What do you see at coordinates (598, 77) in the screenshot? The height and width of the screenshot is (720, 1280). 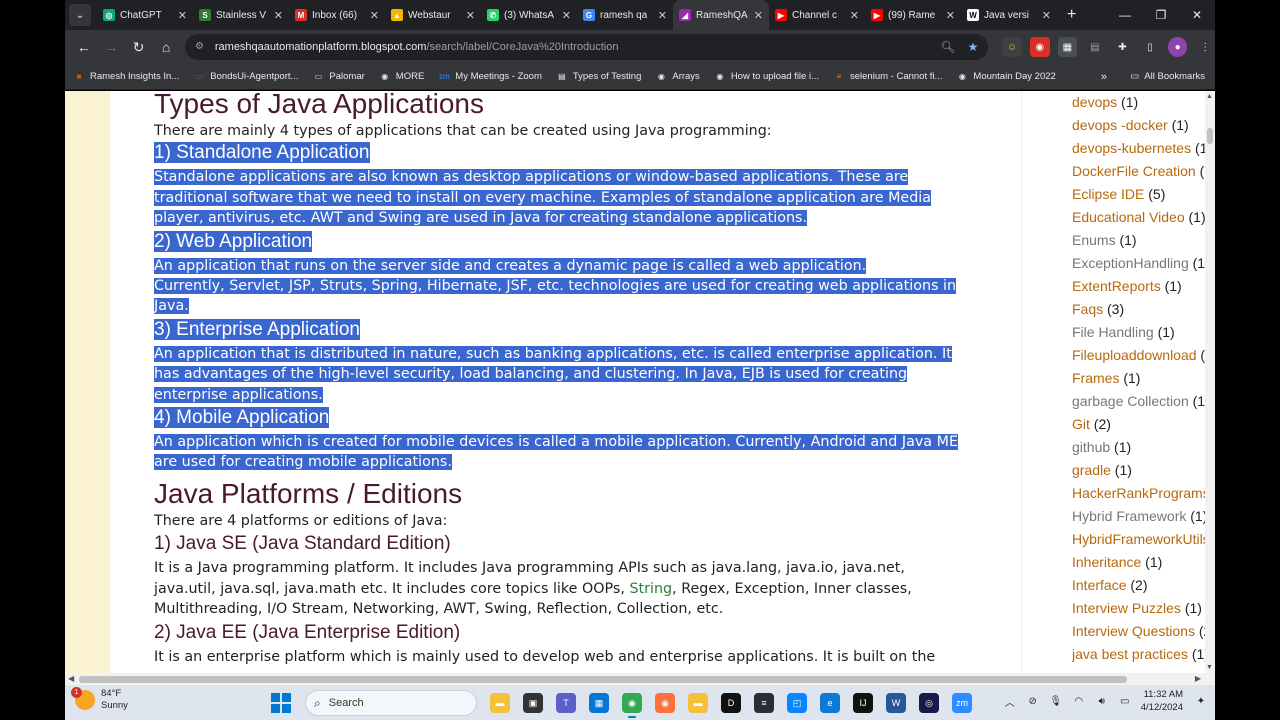 I see `bookmark-item: ▤ Types of Testing` at bounding box center [598, 77].